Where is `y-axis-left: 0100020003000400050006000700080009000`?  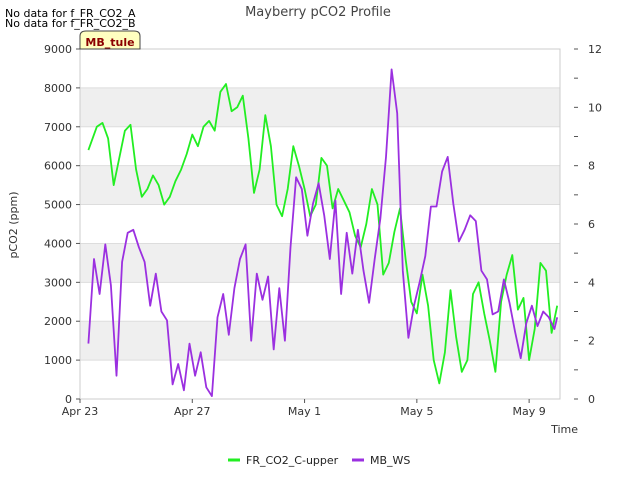
y-axis-left: 0100020003000400050006000700080009000 is located at coordinates (62, 224).